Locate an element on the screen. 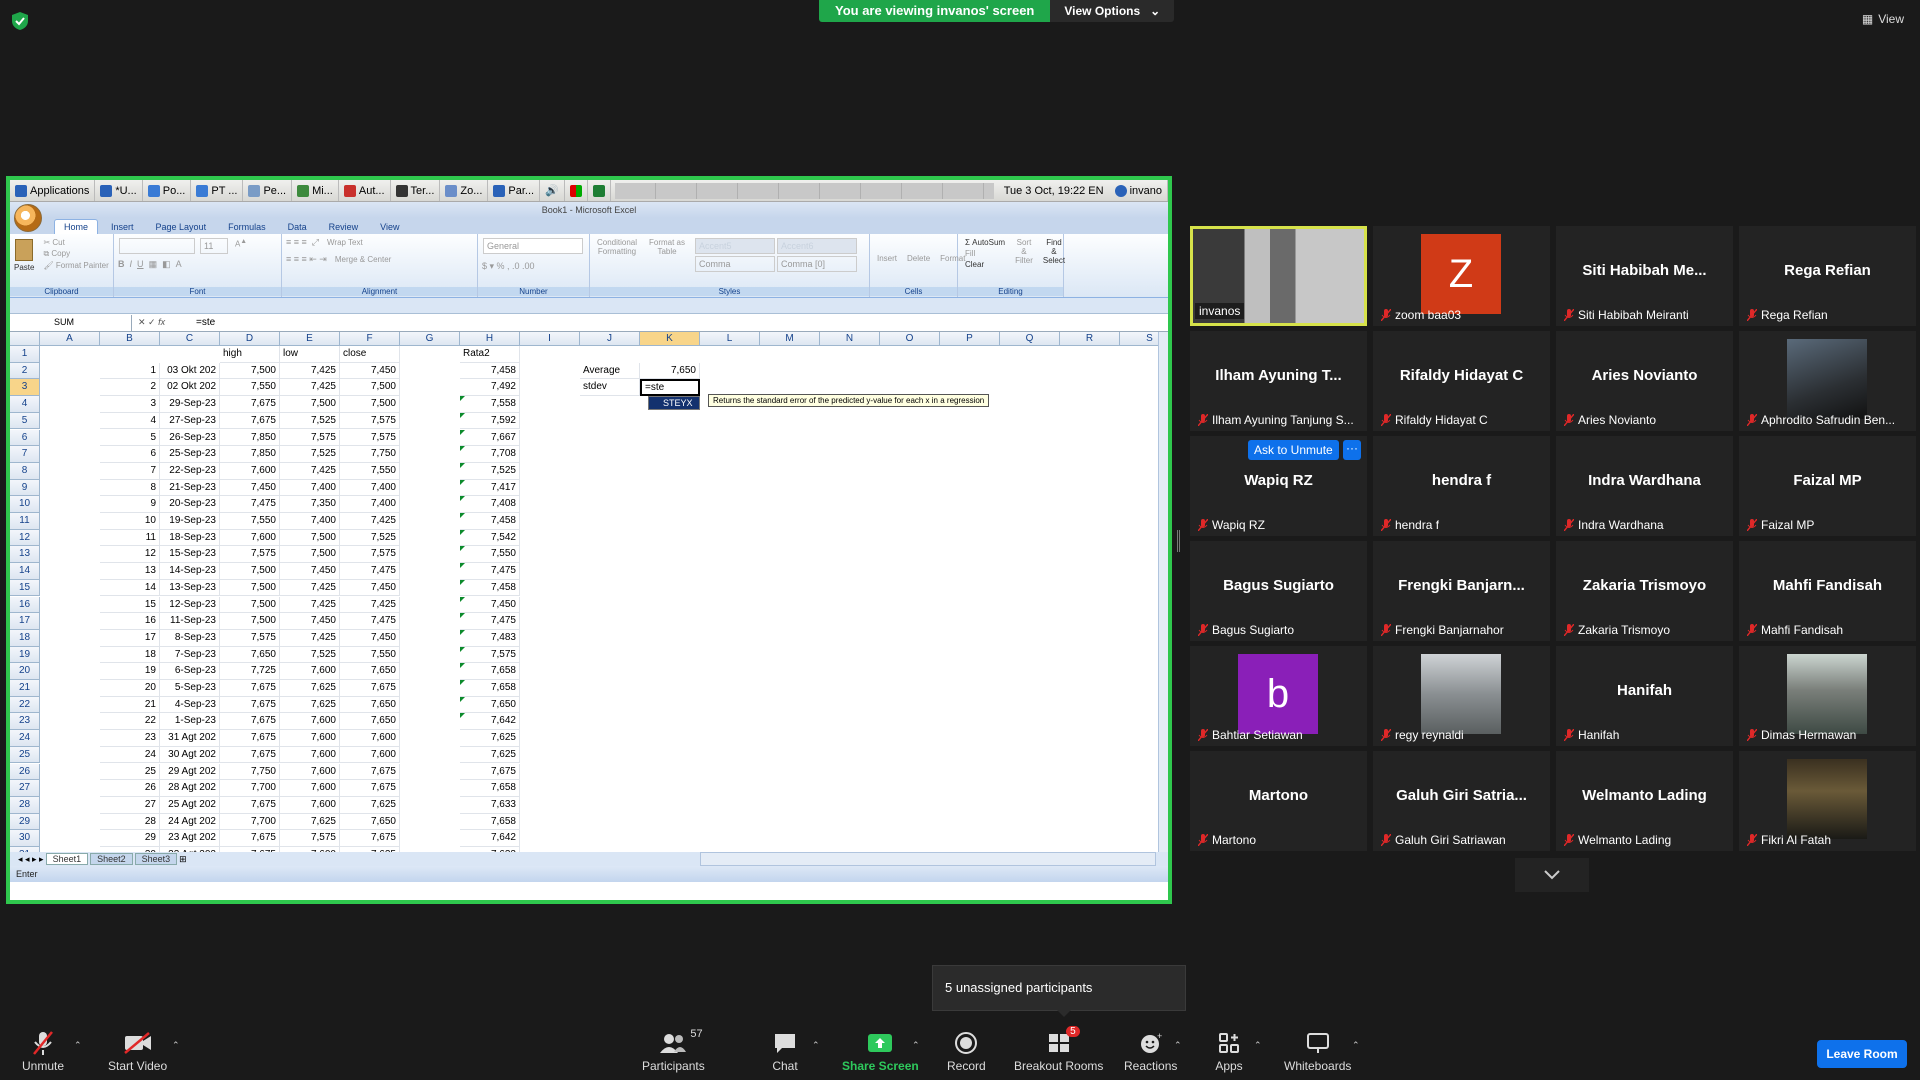  unmute-button: Unmute is located at coordinates (43, 1051).